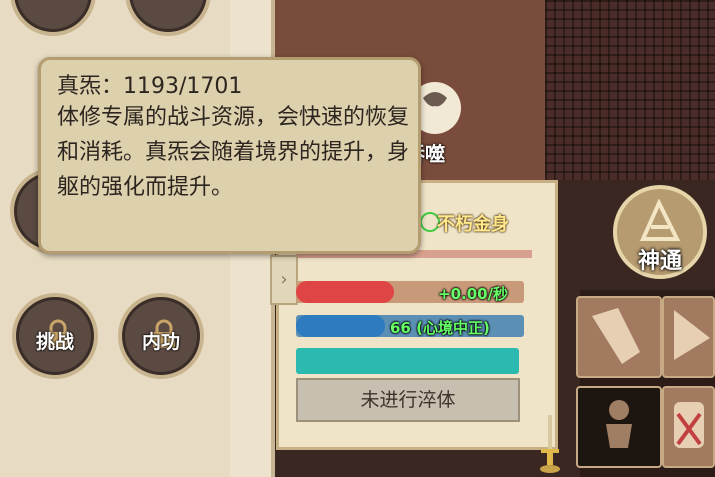 The image size is (715, 477). What do you see at coordinates (440, 328) in the screenshot?
I see `mind-state: 66 (心境中正)` at bounding box center [440, 328].